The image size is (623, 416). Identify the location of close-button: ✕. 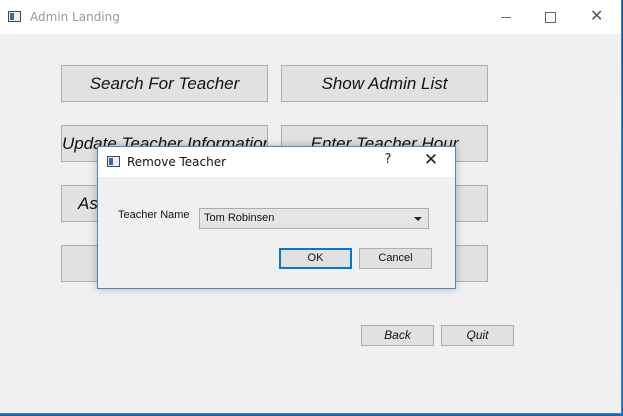
(596, 17).